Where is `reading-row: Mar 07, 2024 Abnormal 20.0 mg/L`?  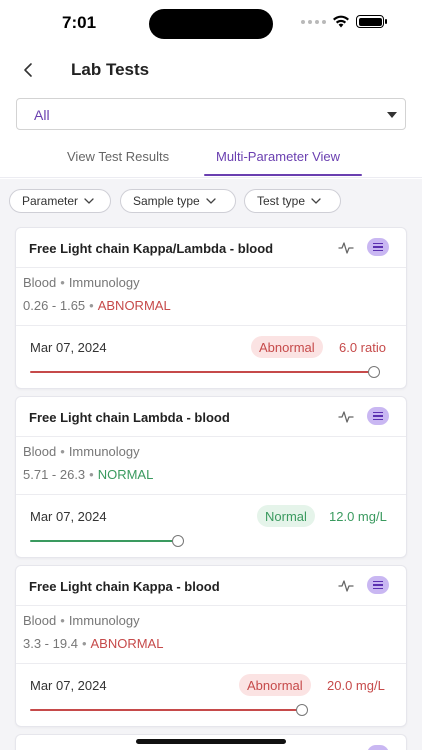
reading-row: Mar 07, 2024 Abnormal 20.0 mg/L is located at coordinates (211, 696).